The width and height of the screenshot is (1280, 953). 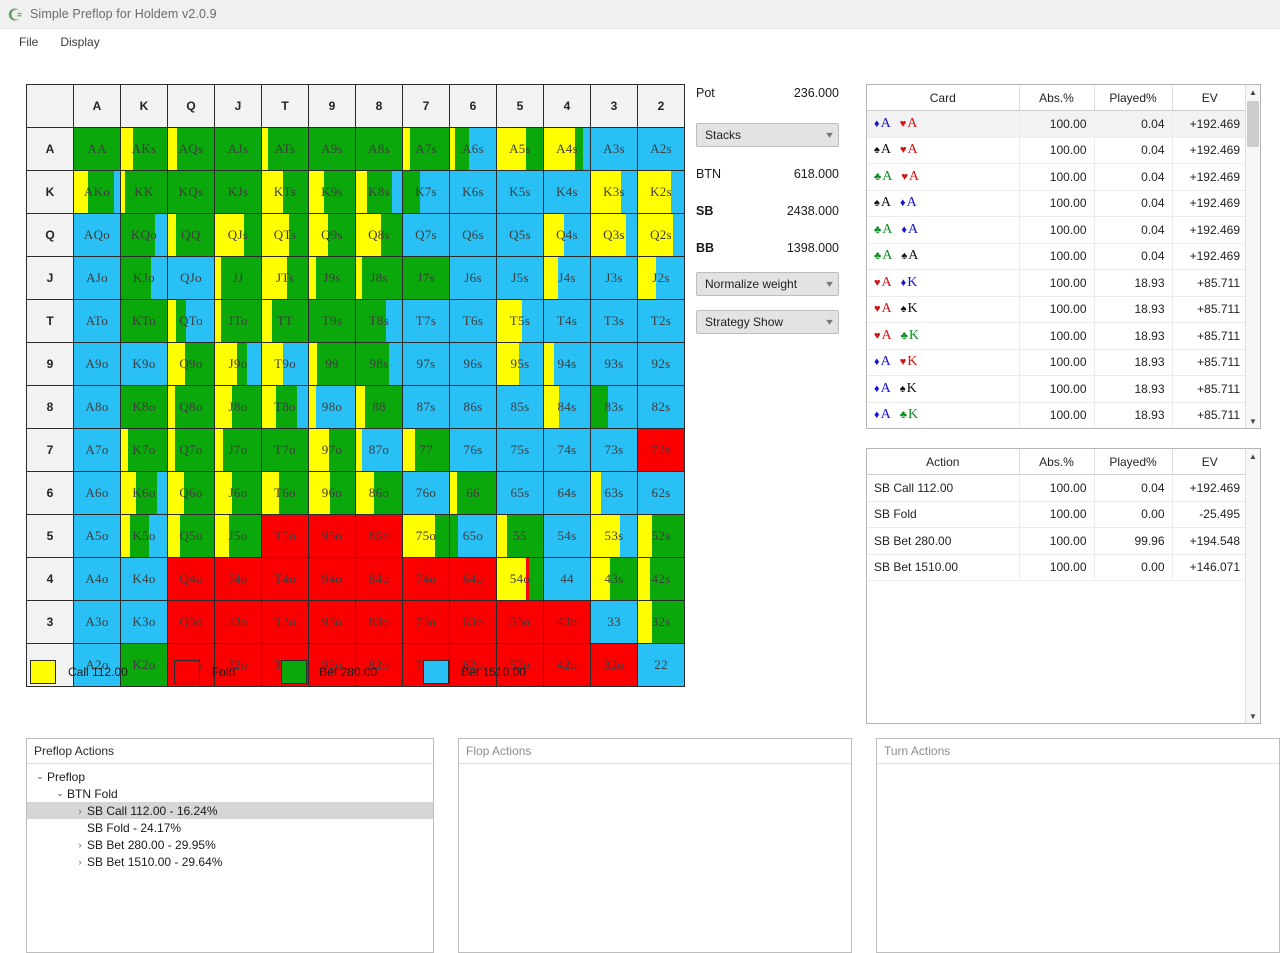 I want to click on range-cell-85s: 85s, so click(x=520, y=407).